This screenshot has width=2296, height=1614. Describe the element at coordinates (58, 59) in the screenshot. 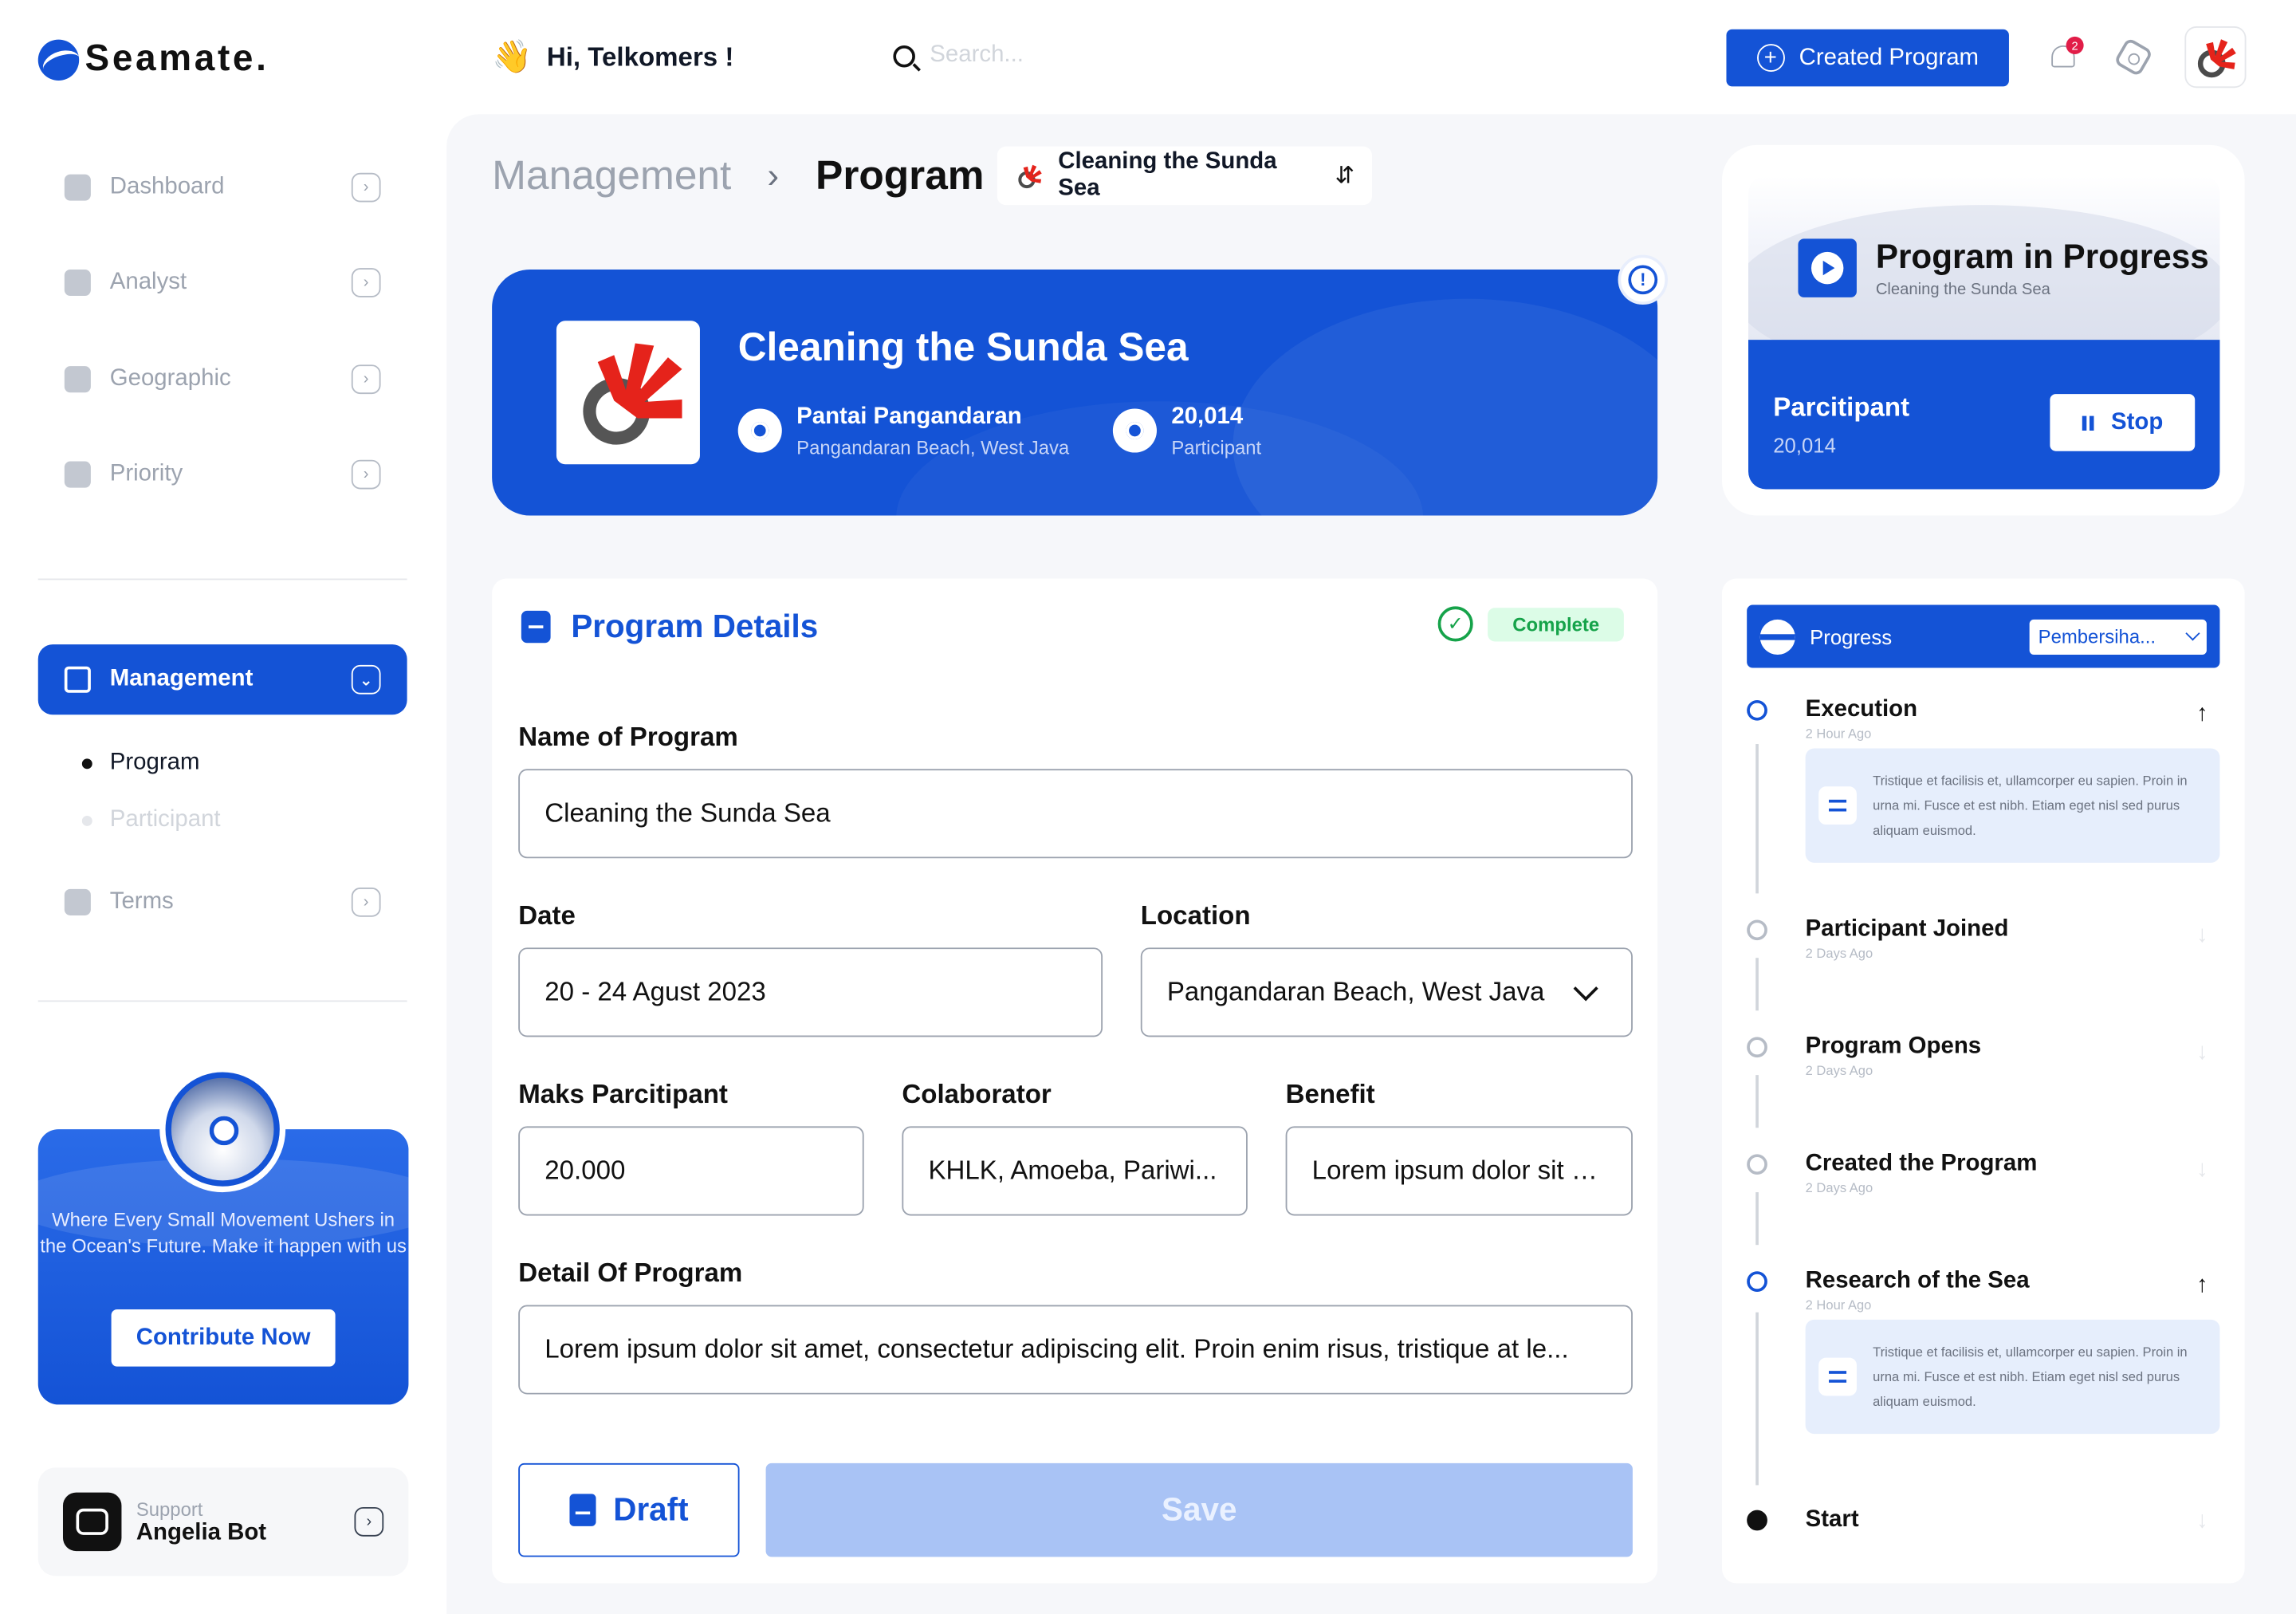

I see `logo-icon` at that location.